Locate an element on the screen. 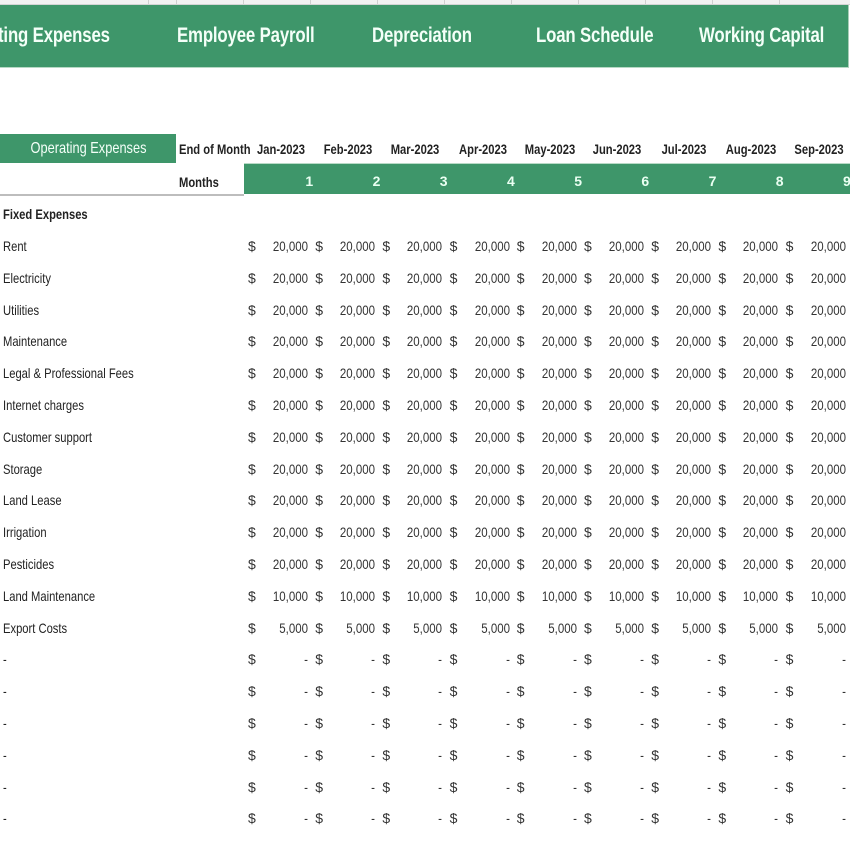  row-label: Export Costs is located at coordinates (35, 628).